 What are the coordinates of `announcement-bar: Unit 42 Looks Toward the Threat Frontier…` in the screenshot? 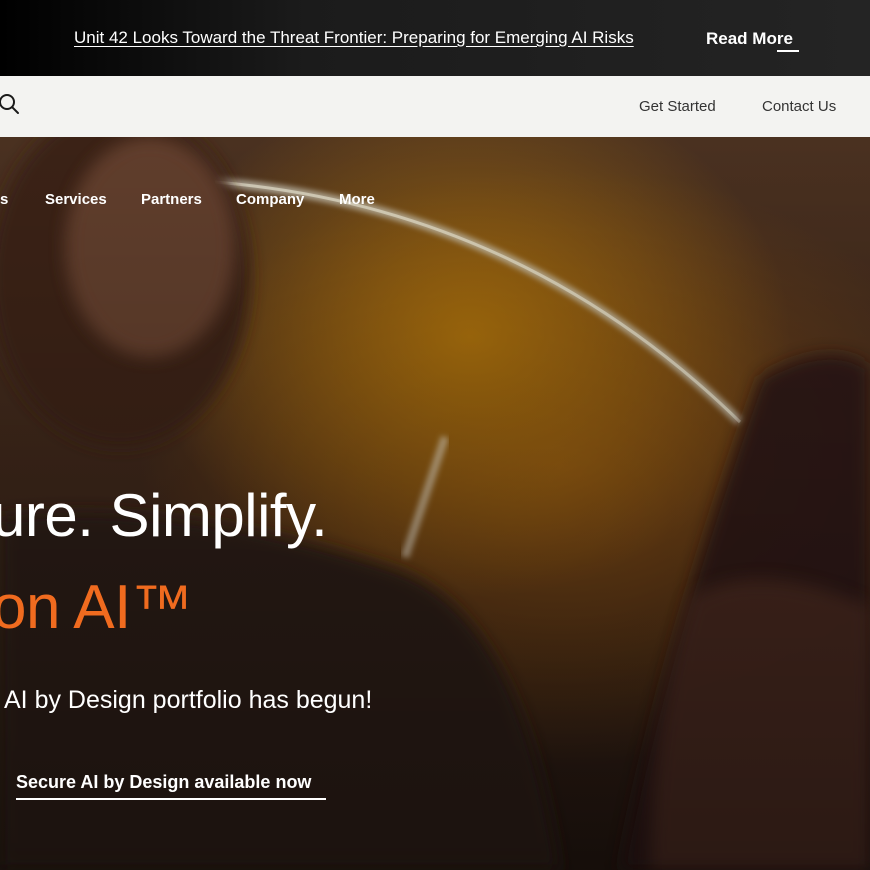 It's located at (435, 38).